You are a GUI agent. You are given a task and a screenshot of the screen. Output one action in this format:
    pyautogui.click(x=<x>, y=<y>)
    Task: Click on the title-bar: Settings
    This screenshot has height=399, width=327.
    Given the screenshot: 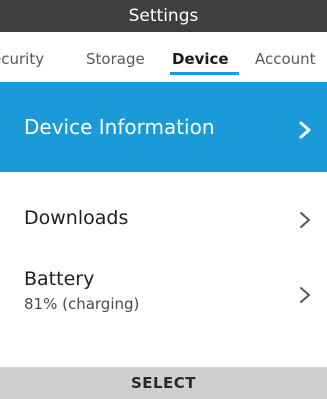 What is the action you would take?
    pyautogui.click(x=163, y=16)
    